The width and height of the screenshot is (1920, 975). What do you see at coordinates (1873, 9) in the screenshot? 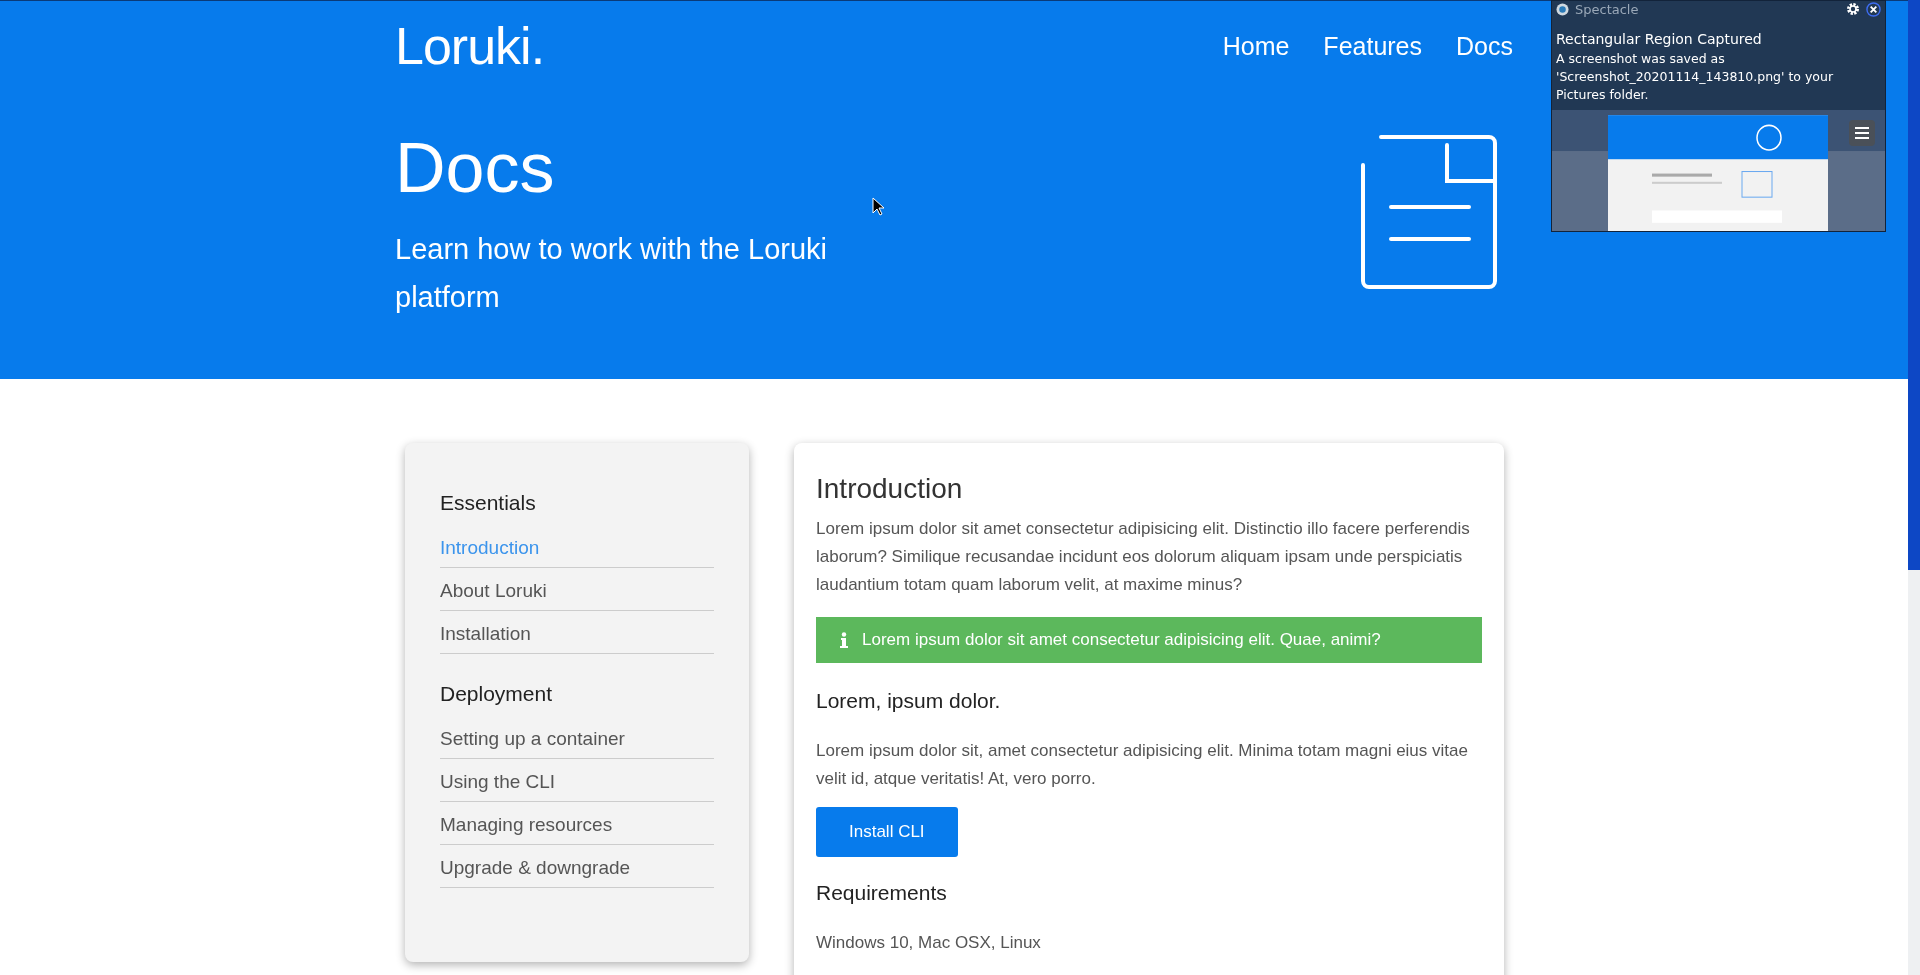
I see `close-icon` at bounding box center [1873, 9].